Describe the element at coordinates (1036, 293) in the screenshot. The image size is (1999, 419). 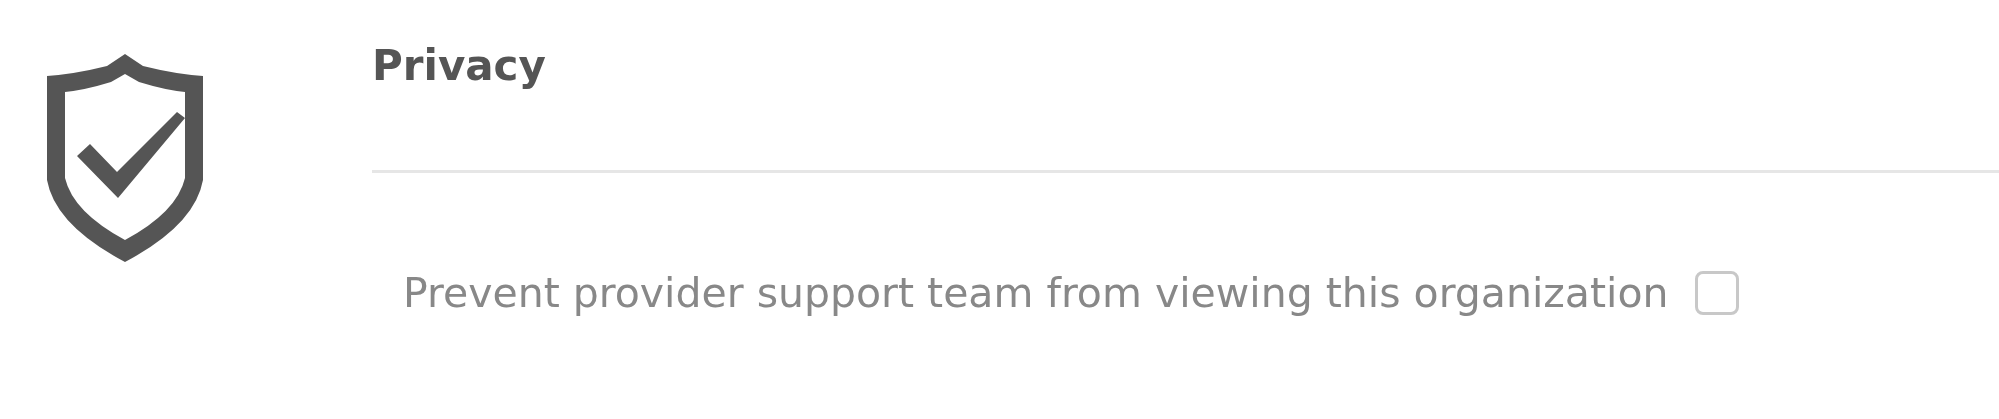
I see `option-label: Prevent provider support team from viewing this organization` at that location.